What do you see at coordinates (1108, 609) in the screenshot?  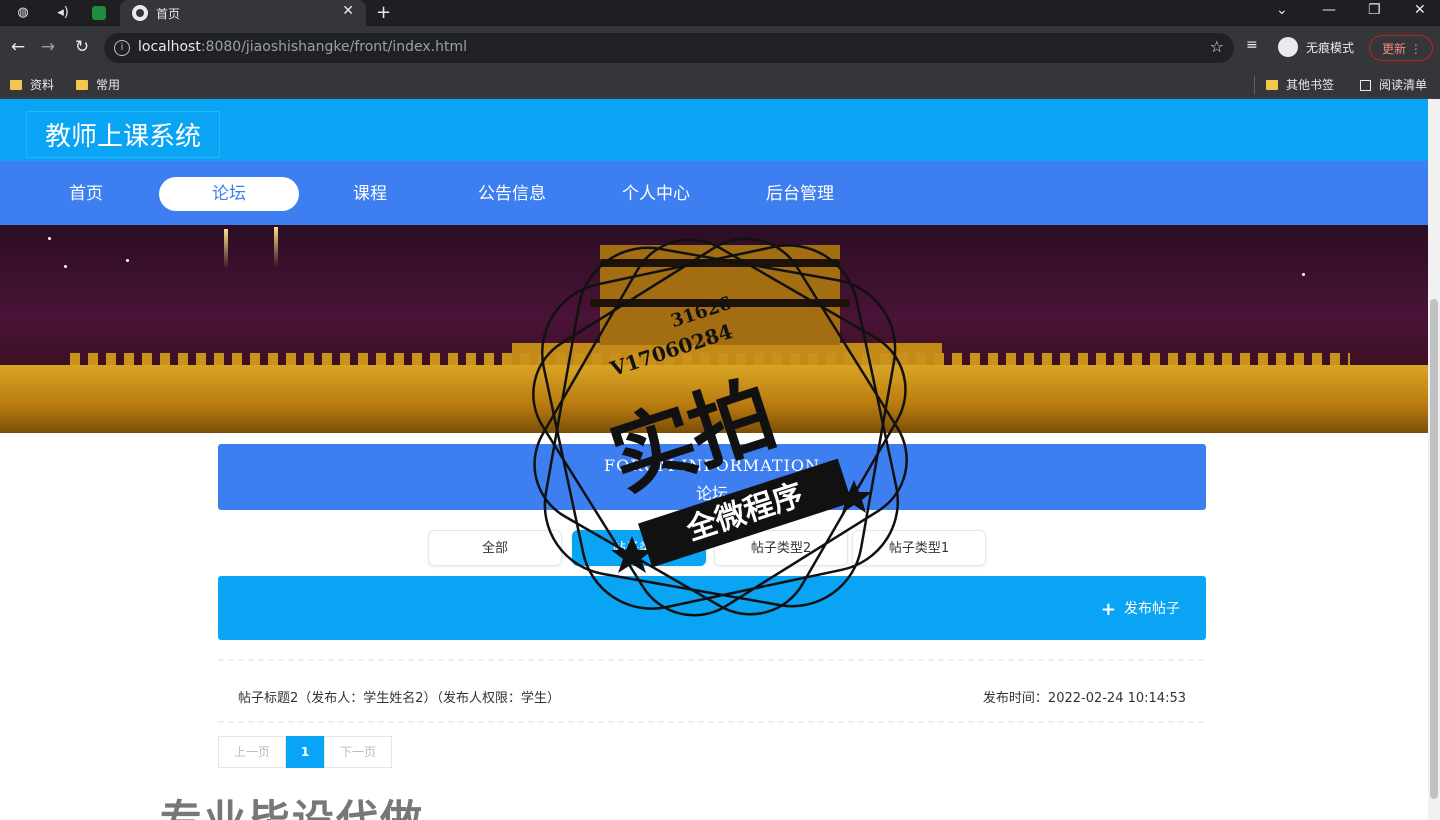 I see `plus-icon: +` at bounding box center [1108, 609].